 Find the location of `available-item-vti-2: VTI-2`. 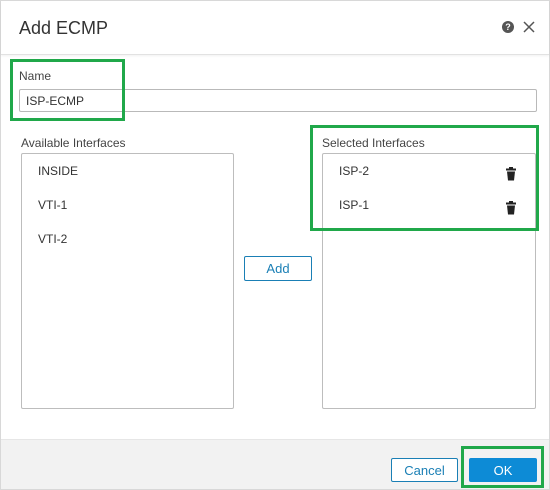

available-item-vti-2: VTI-2 is located at coordinates (52, 239).